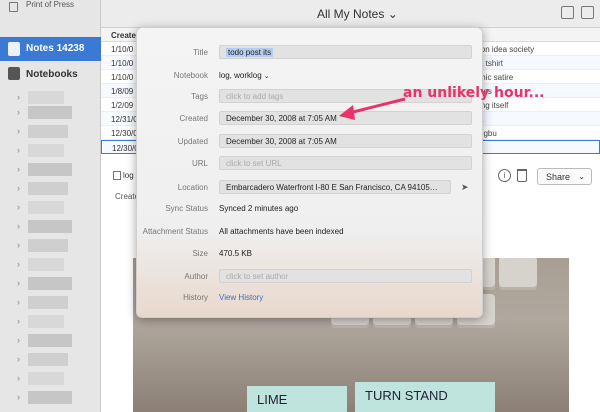 The image size is (600, 412). I want to click on share-button: Share ⌄, so click(564, 176).